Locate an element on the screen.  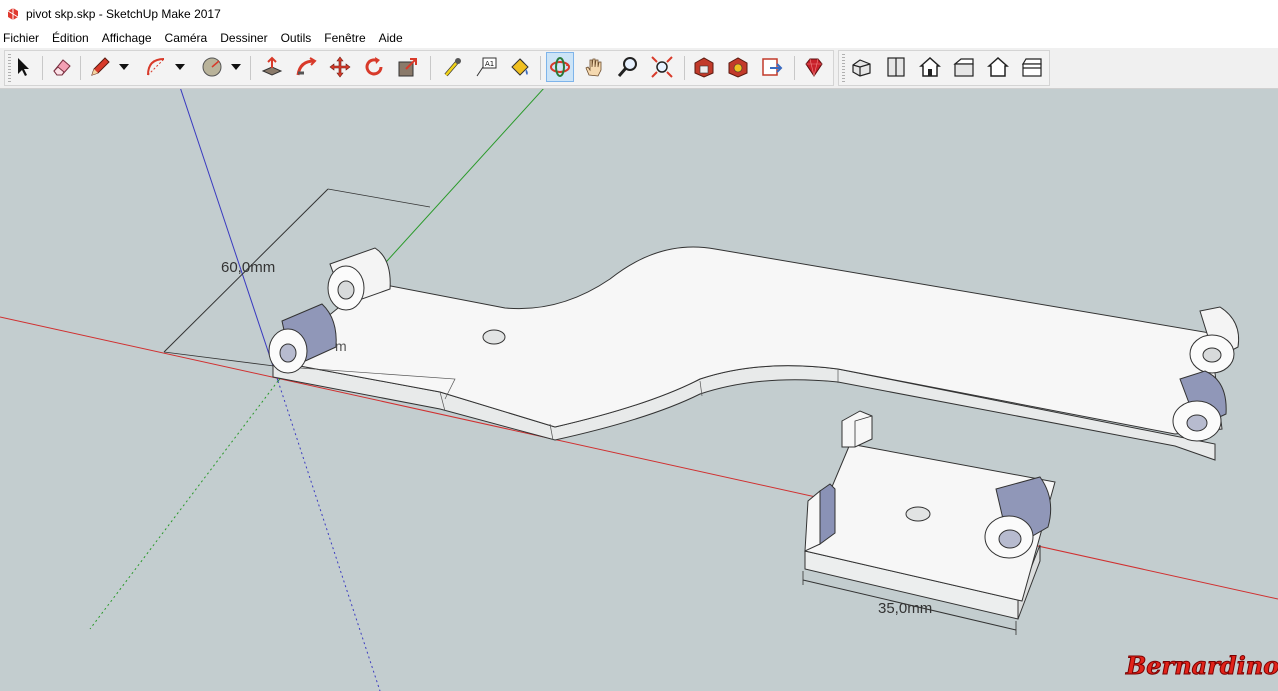
move-icon is located at coordinates (340, 67).